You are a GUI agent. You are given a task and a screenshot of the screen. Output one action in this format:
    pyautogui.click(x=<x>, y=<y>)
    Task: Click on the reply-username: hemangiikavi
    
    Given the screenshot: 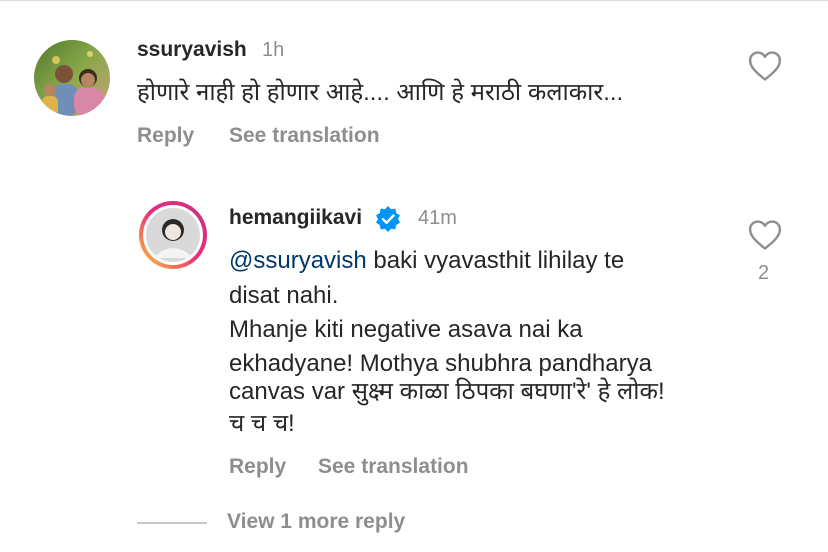 What is the action you would take?
    pyautogui.click(x=295, y=218)
    